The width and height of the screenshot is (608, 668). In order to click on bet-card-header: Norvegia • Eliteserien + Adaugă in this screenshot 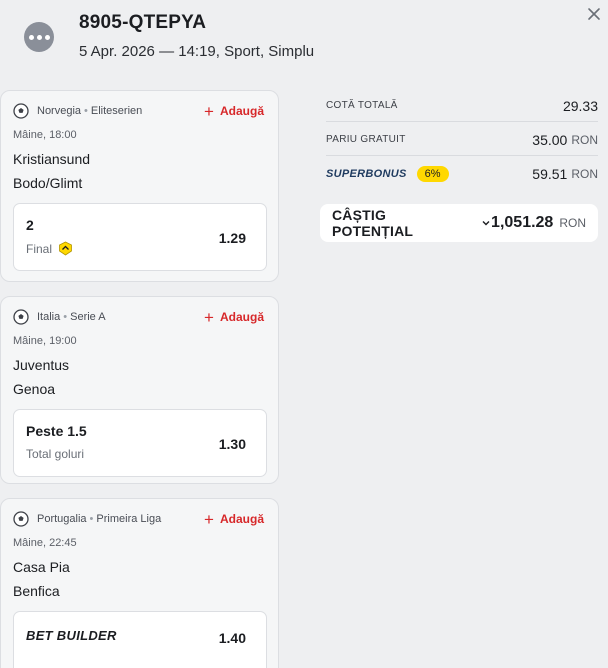, I will do `click(138, 111)`.